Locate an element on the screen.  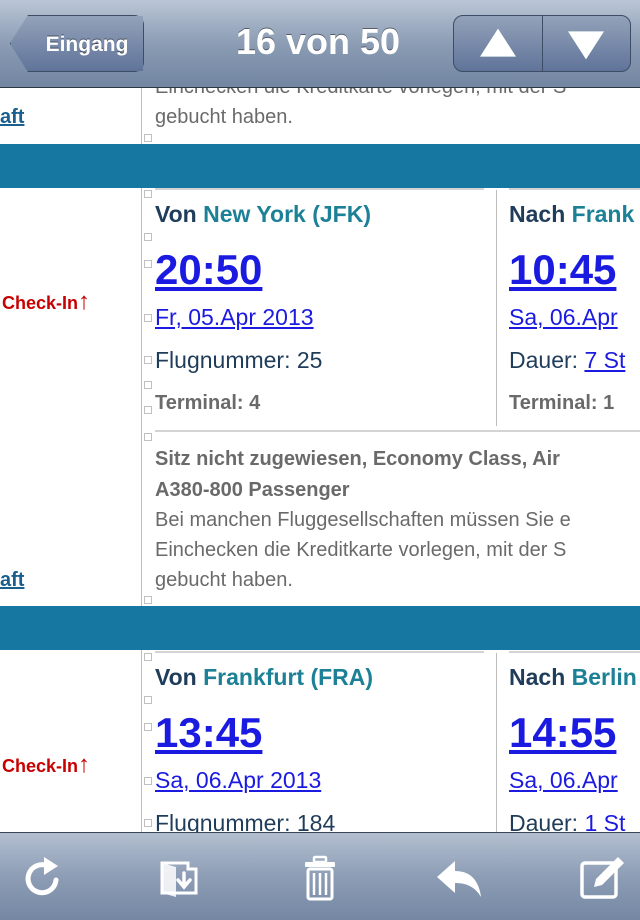
previous-message-button is located at coordinates (498, 43).